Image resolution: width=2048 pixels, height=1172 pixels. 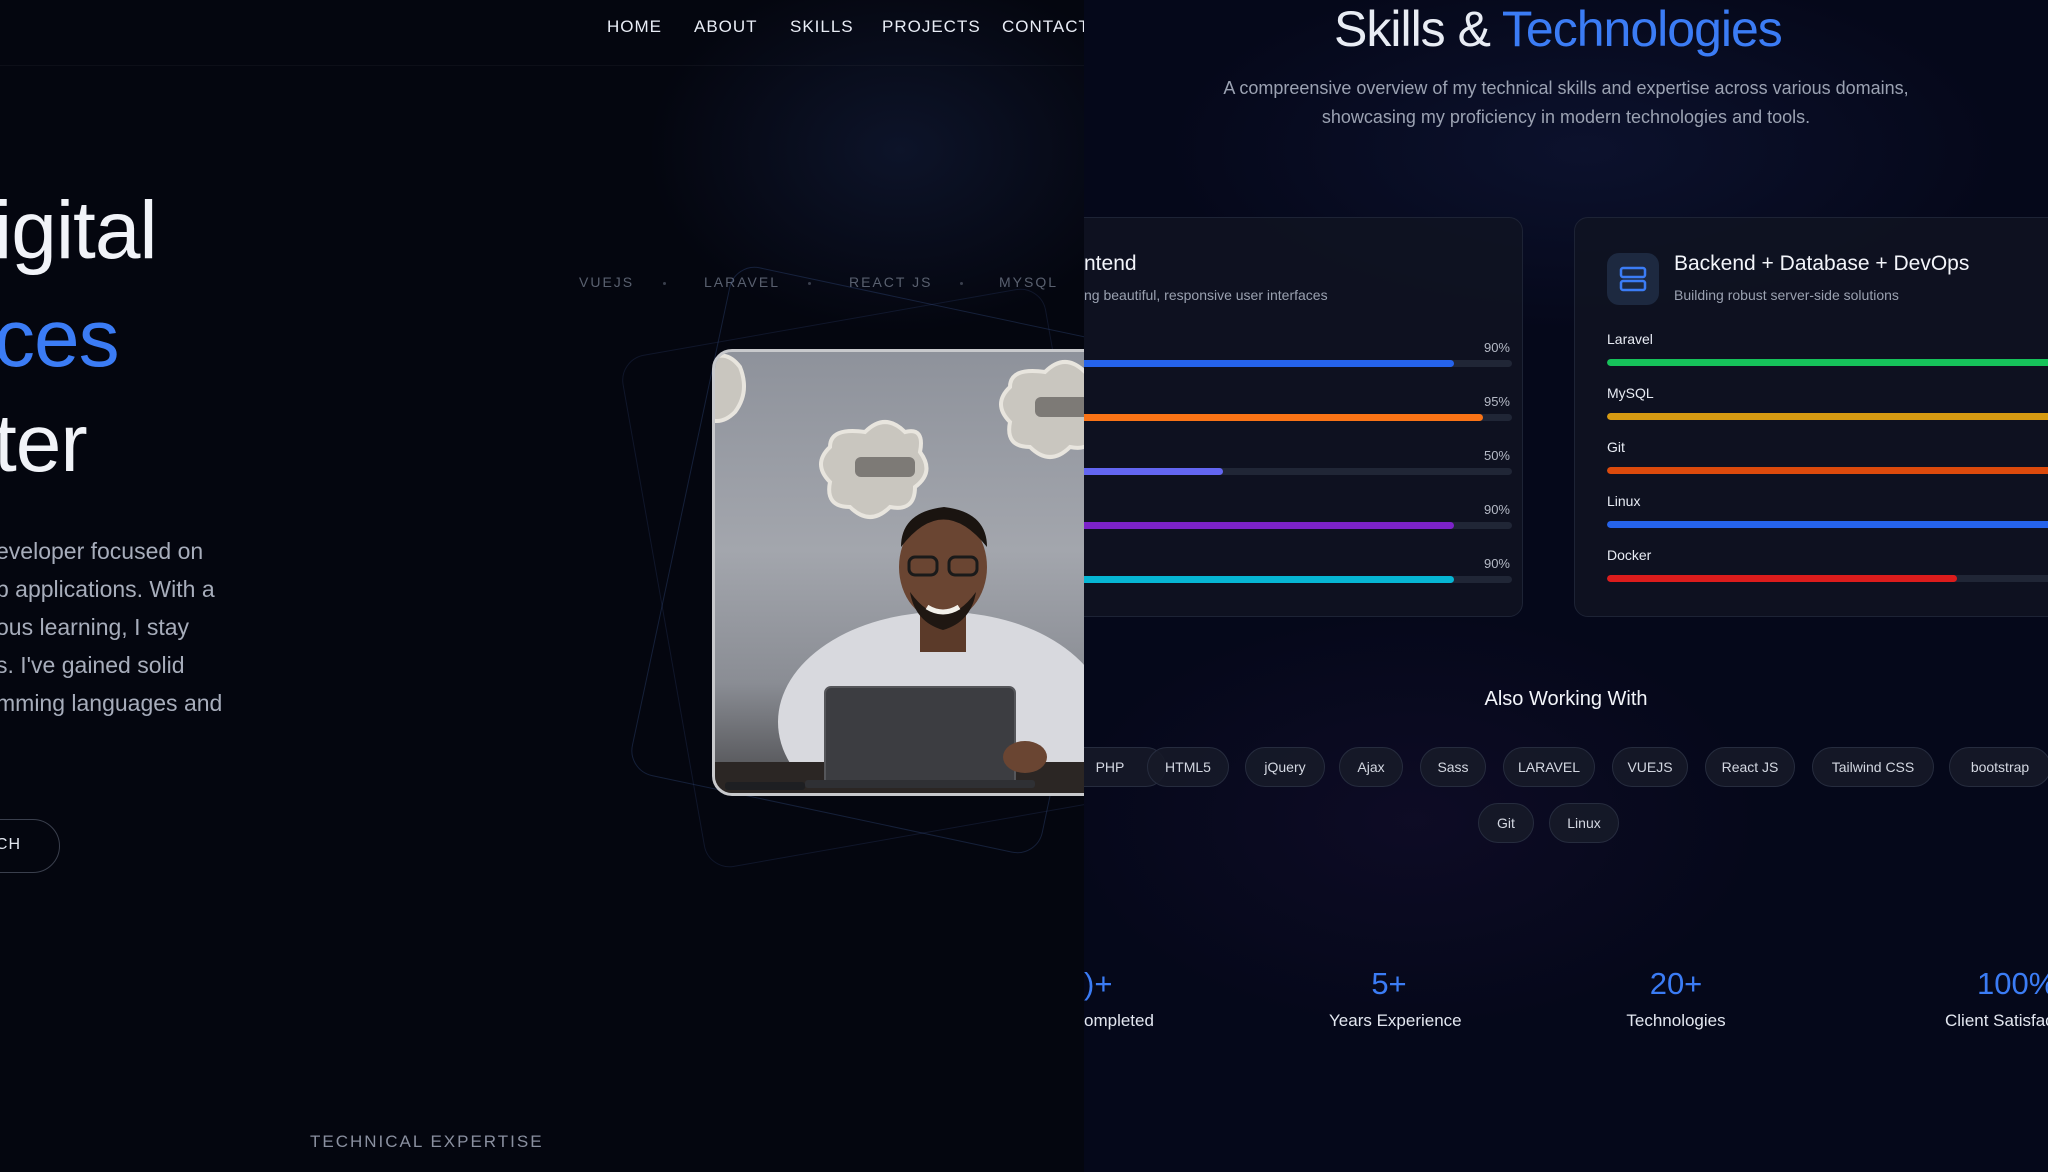 What do you see at coordinates (1285, 767) in the screenshot?
I see `tech-pill: jQuery` at bounding box center [1285, 767].